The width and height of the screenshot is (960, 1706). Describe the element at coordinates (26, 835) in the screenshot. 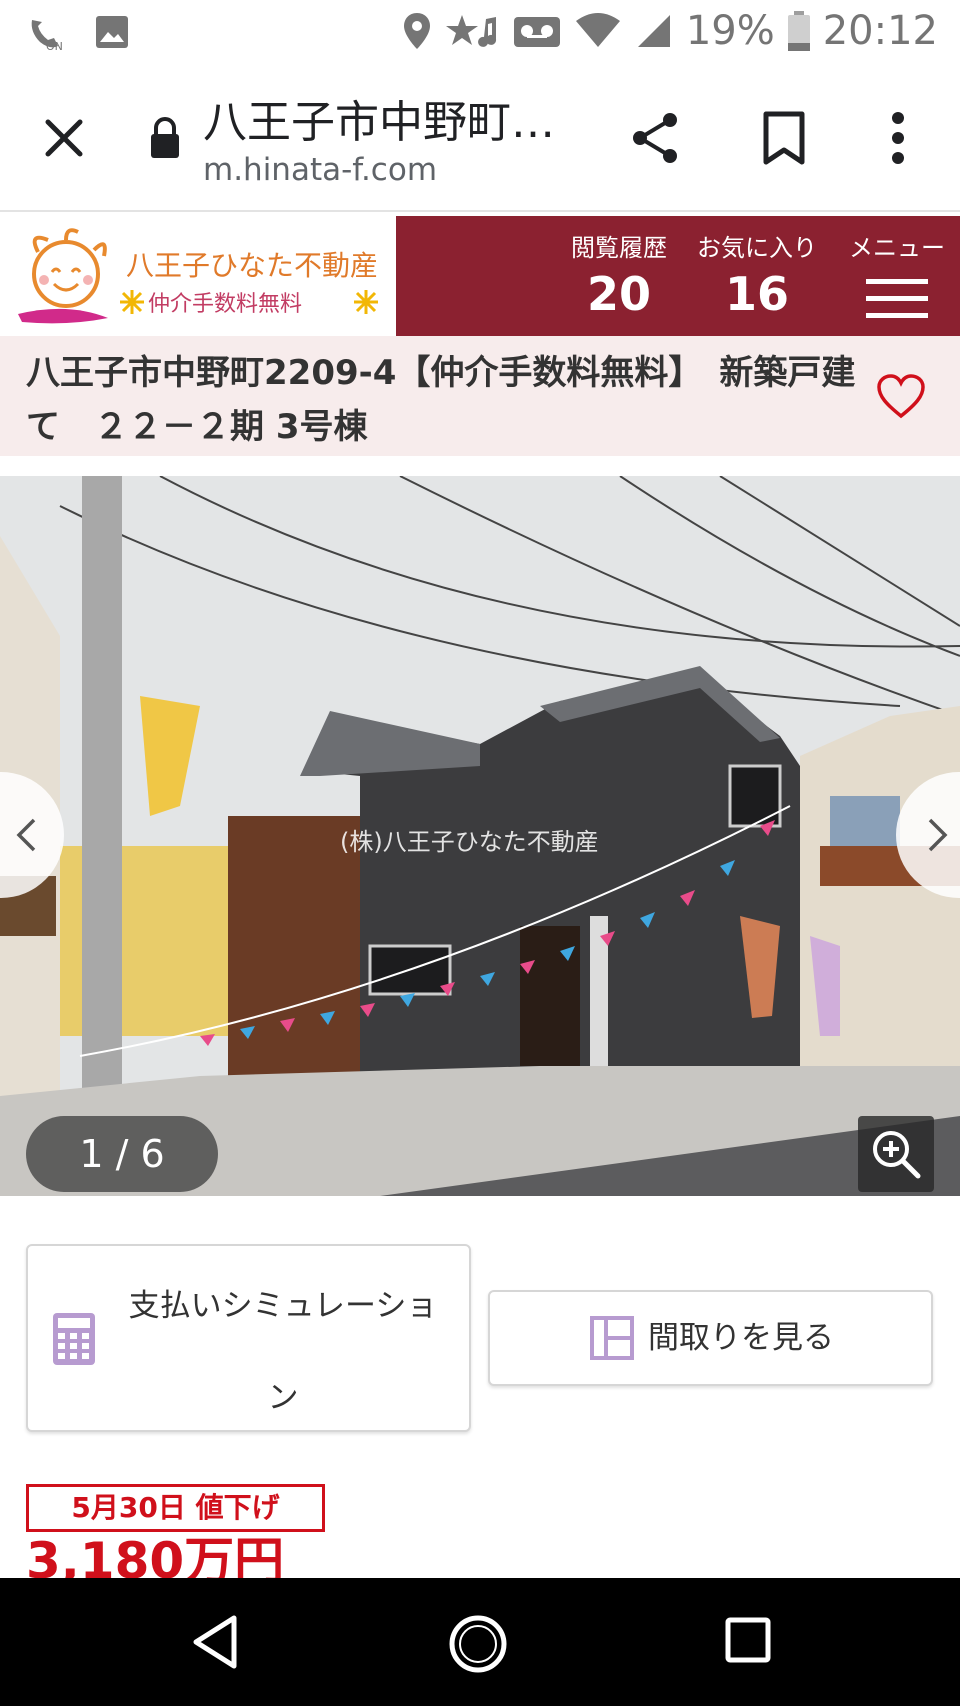

I see `chevron-left-icon` at that location.